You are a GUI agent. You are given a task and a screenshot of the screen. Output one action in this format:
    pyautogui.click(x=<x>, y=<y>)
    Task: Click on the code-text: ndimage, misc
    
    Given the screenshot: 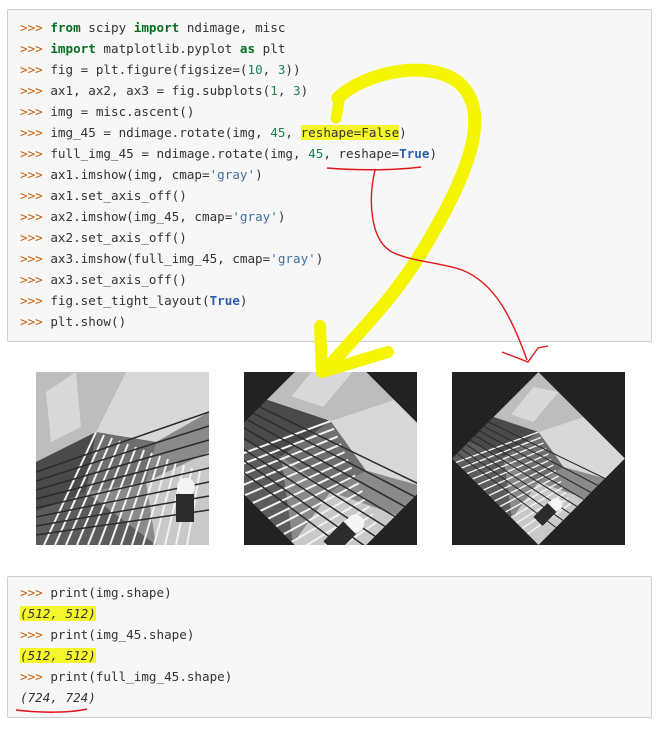 What is the action you would take?
    pyautogui.click(x=232, y=27)
    